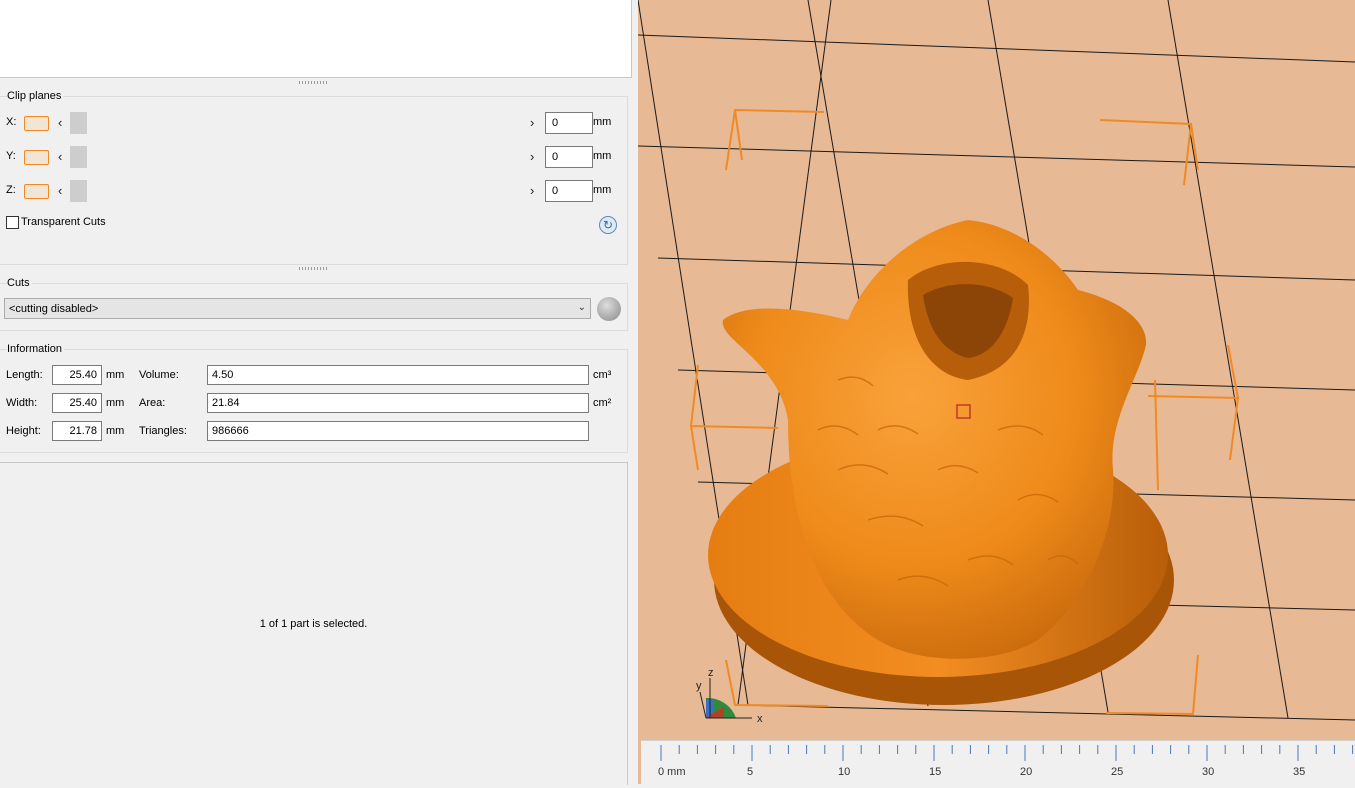 Image resolution: width=1355 pixels, height=788 pixels. I want to click on axis-z-label: z, so click(711, 673).